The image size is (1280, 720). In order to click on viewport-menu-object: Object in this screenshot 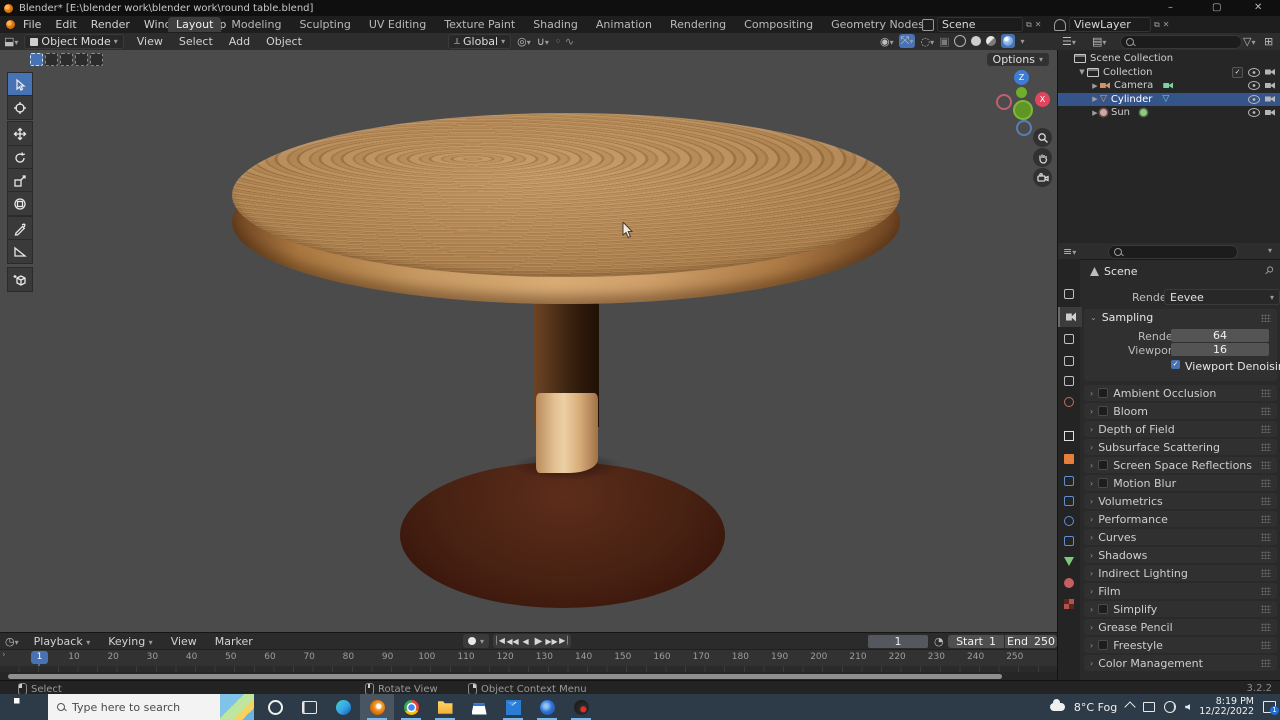, I will do `click(284, 41)`.